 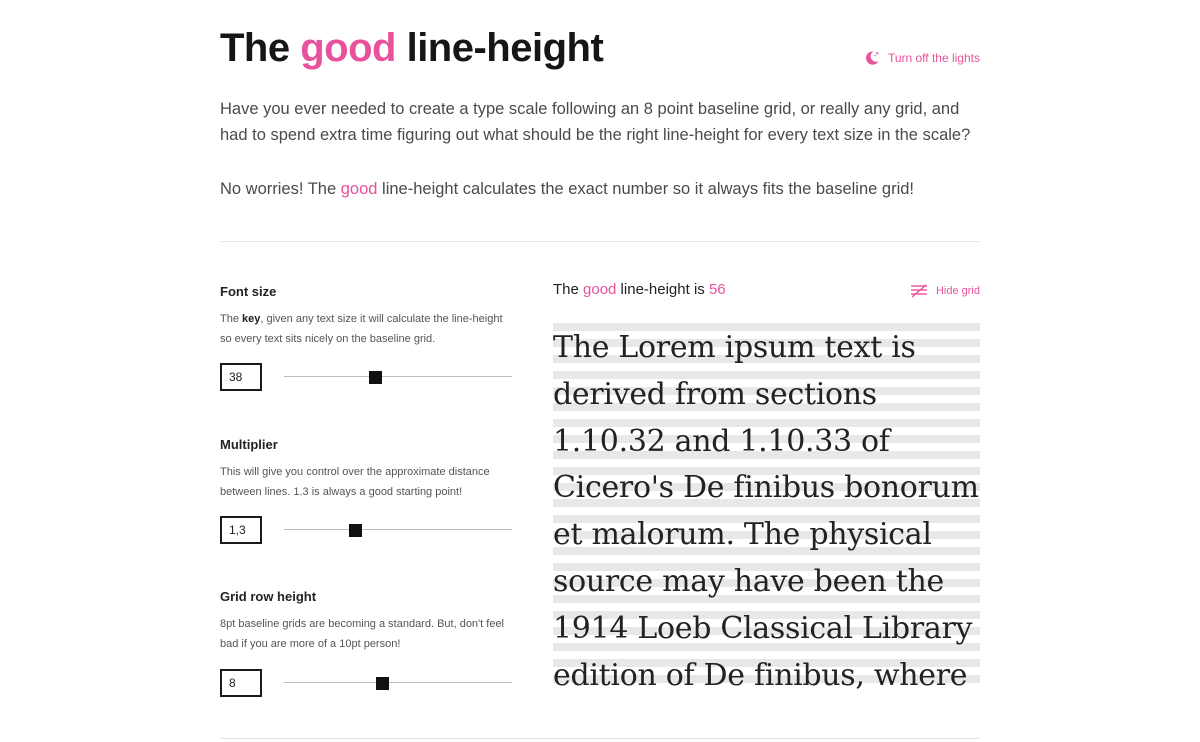 I want to click on hide-grid-label: Hide grid, so click(x=957, y=291).